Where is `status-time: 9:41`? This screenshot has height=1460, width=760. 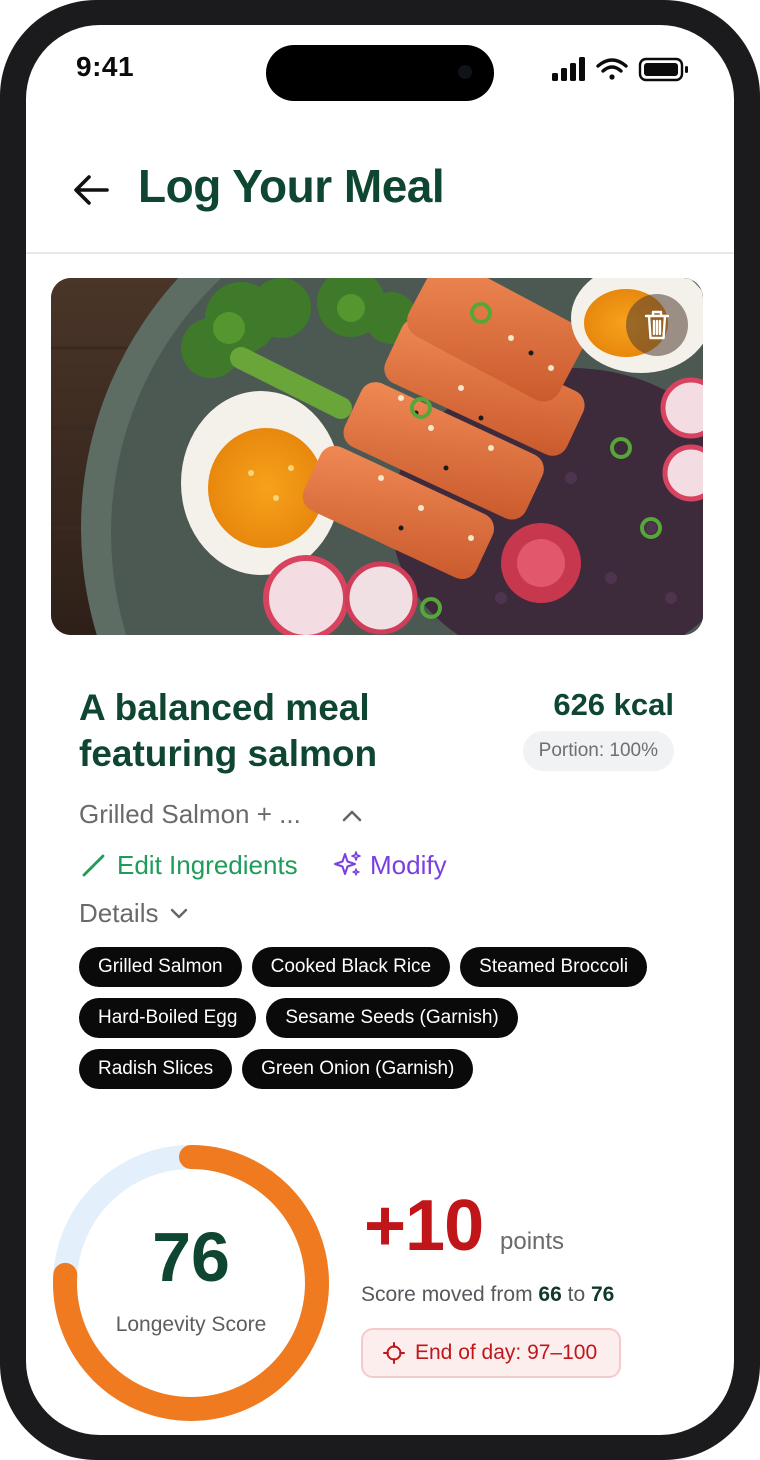 status-time: 9:41 is located at coordinates (105, 66).